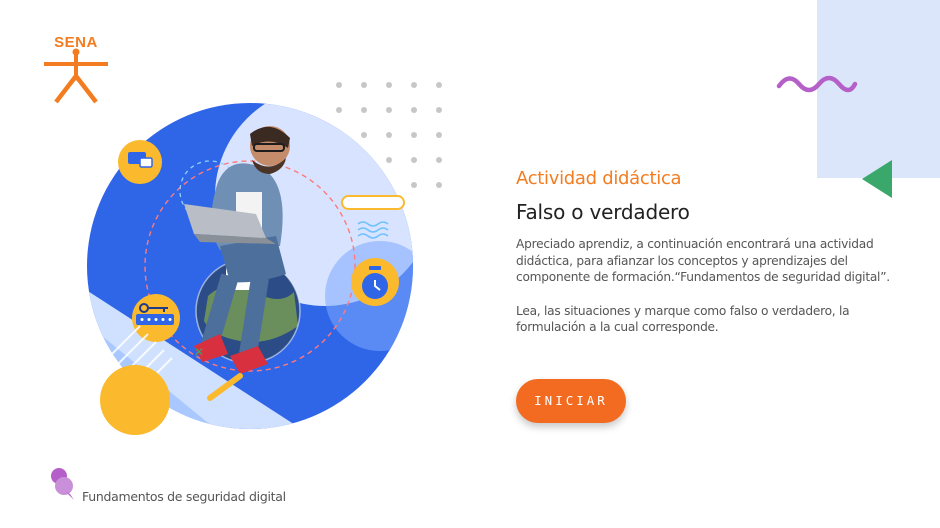 Image resolution: width=940 pixels, height=528 pixels. Describe the element at coordinates (184, 496) in the screenshot. I see `course-name: Fundamentos de seguridad digital` at that location.